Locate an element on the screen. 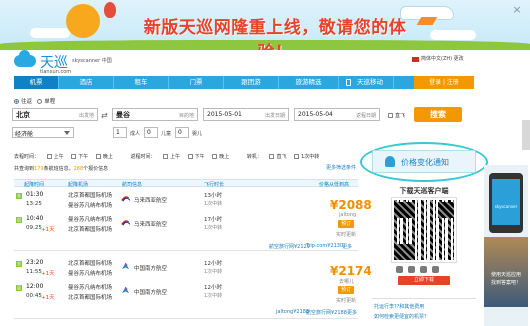 The width and height of the screenshot is (530, 326). price-alert-button: 价格变化通知 is located at coordinates (424, 161).